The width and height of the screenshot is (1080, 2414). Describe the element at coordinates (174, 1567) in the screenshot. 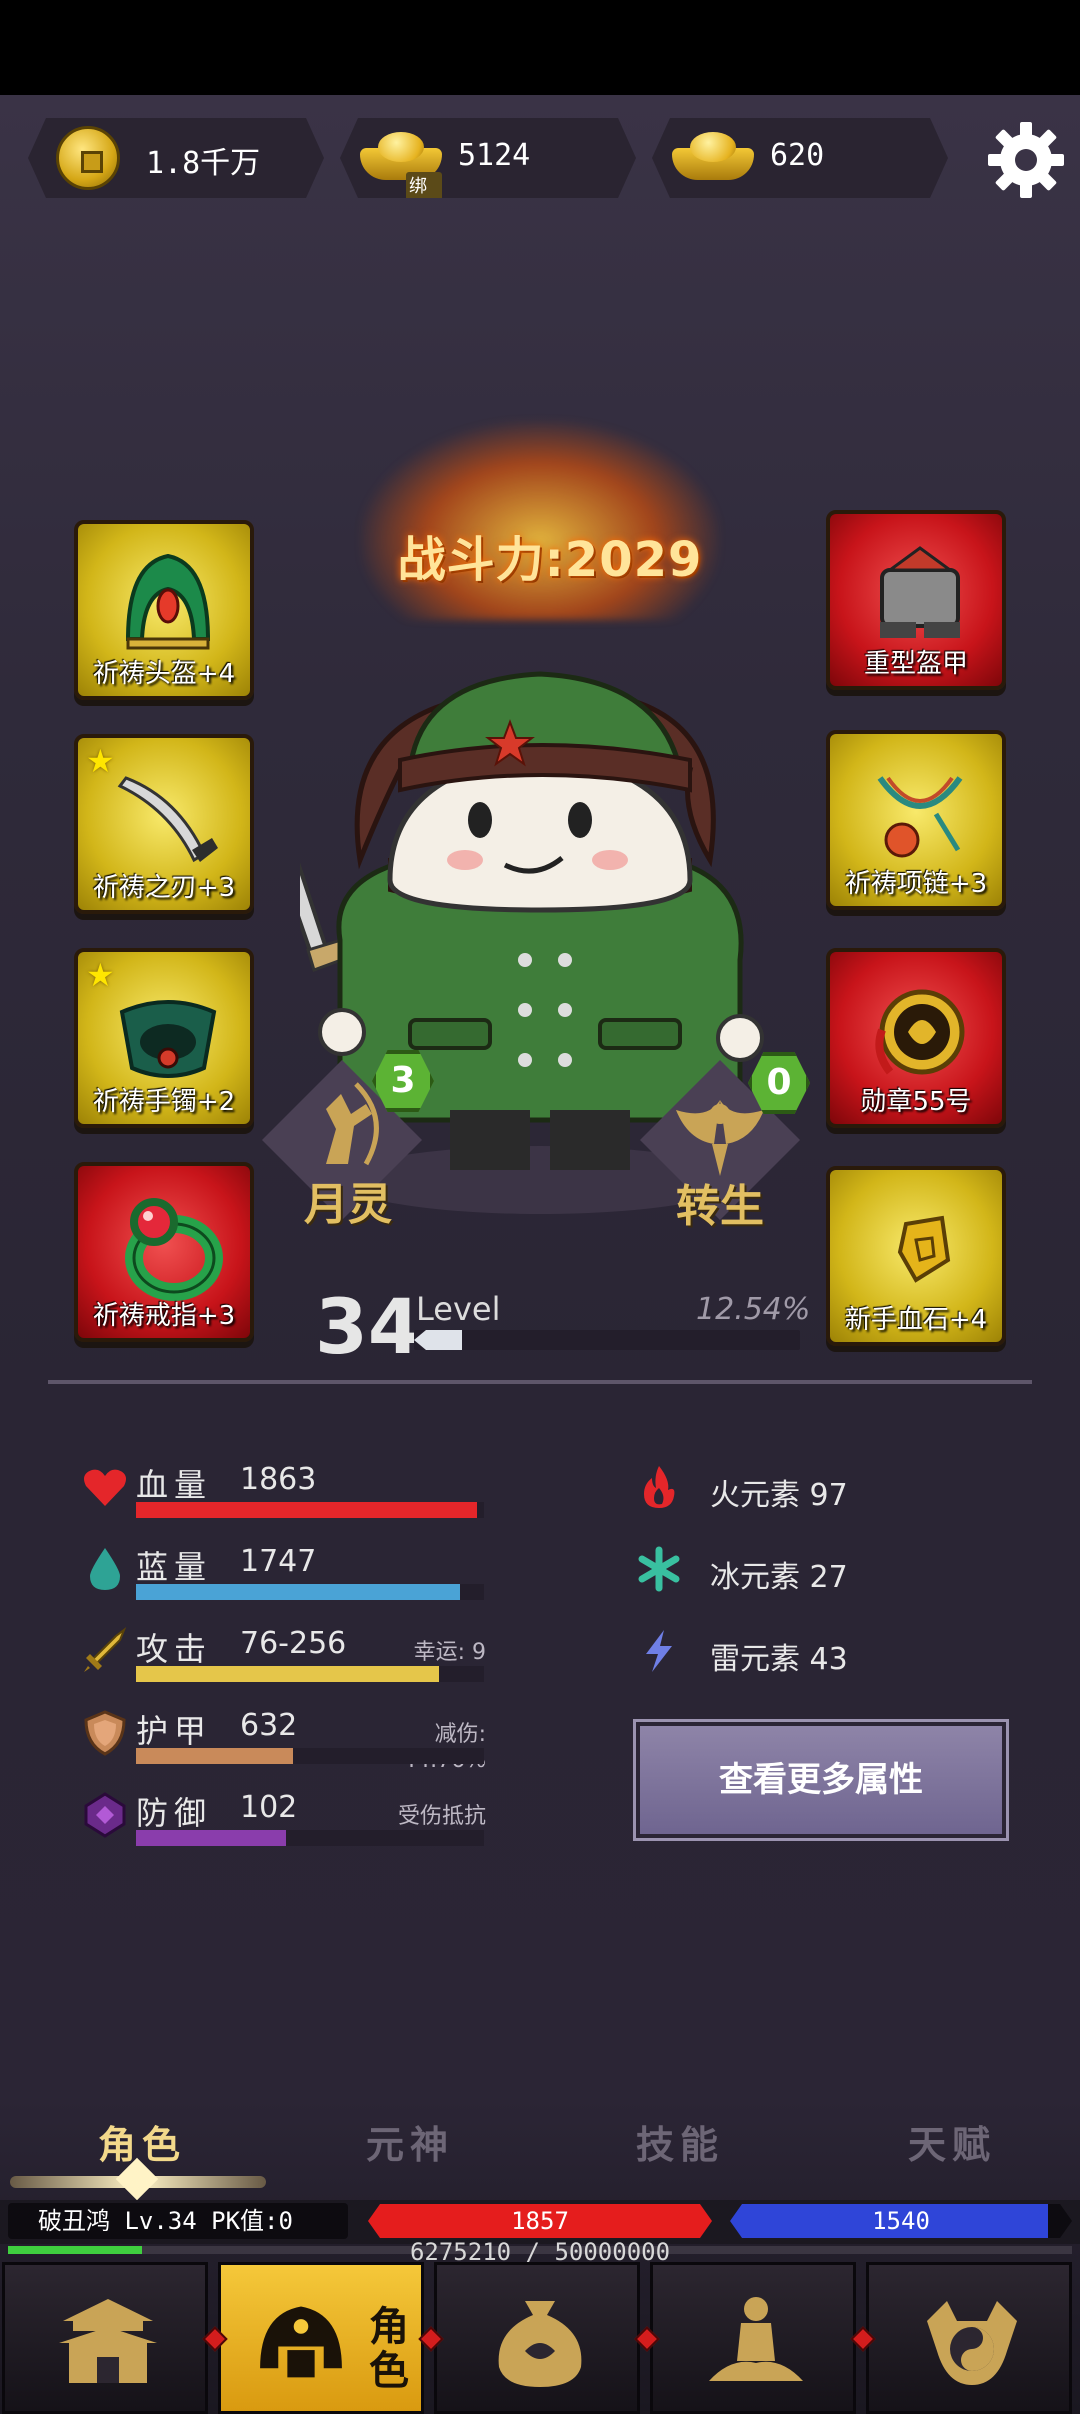

I see `stat-name: 蓝量` at that location.